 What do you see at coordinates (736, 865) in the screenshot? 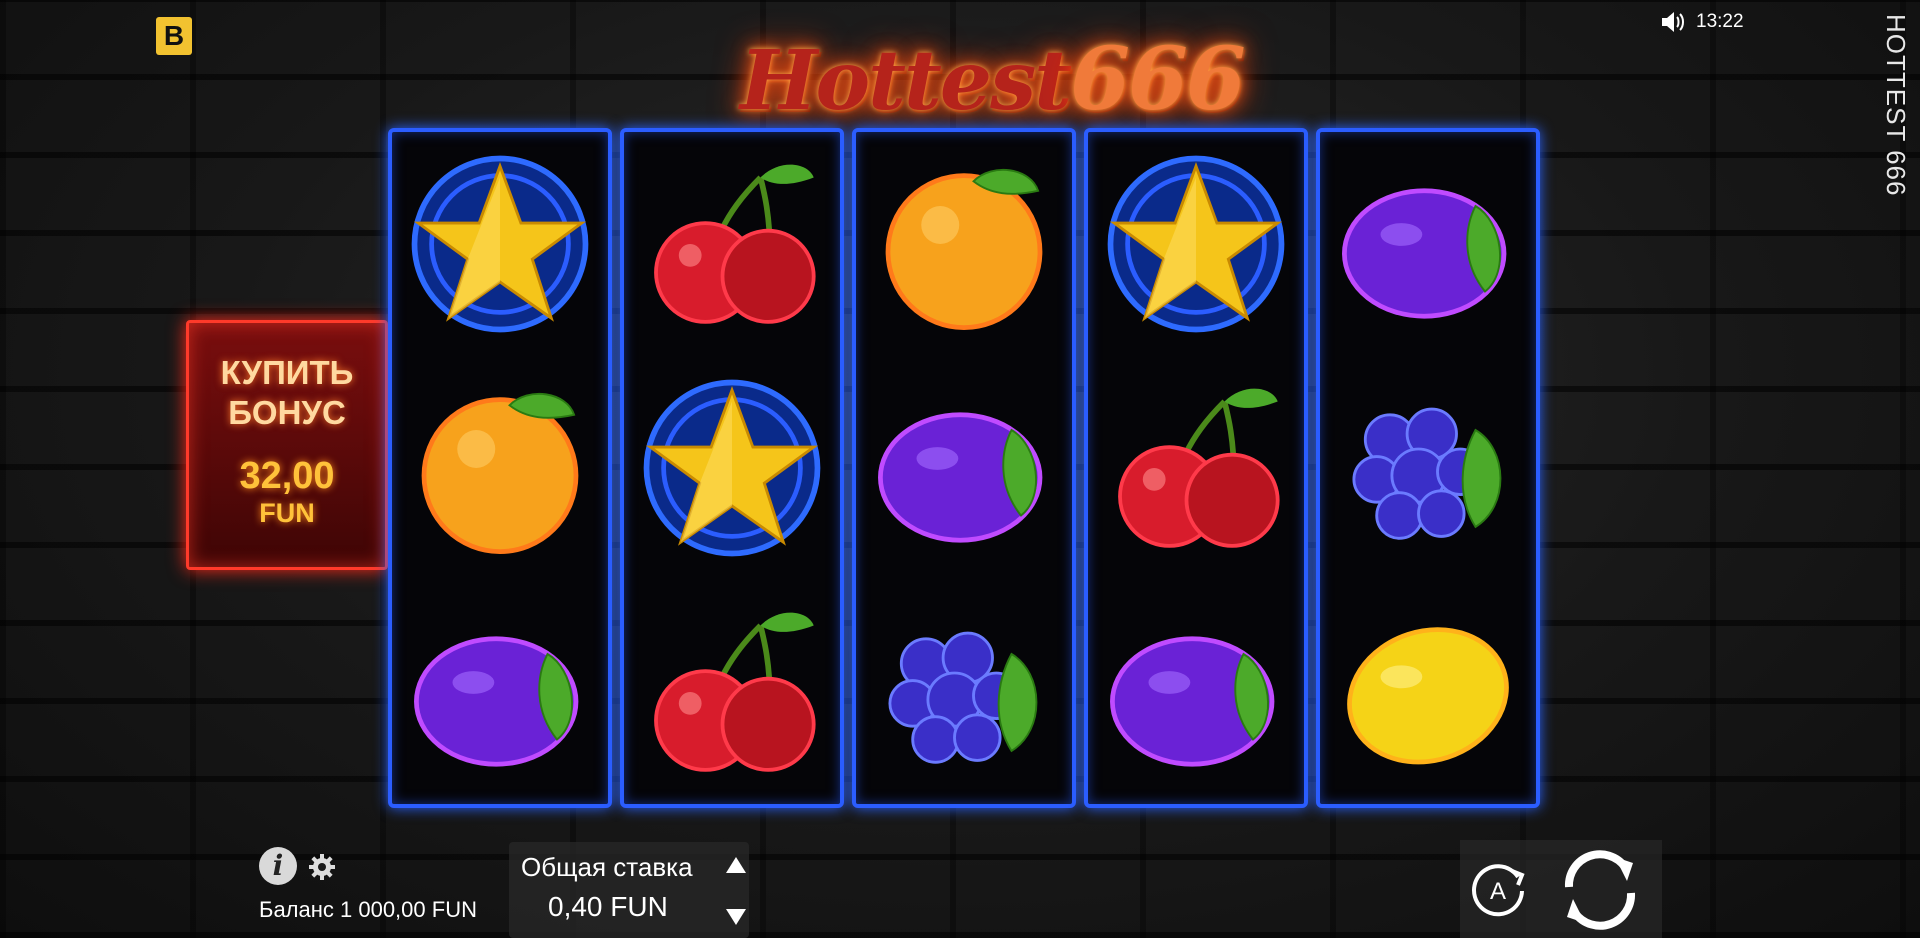
I see `arrow-up-icon` at bounding box center [736, 865].